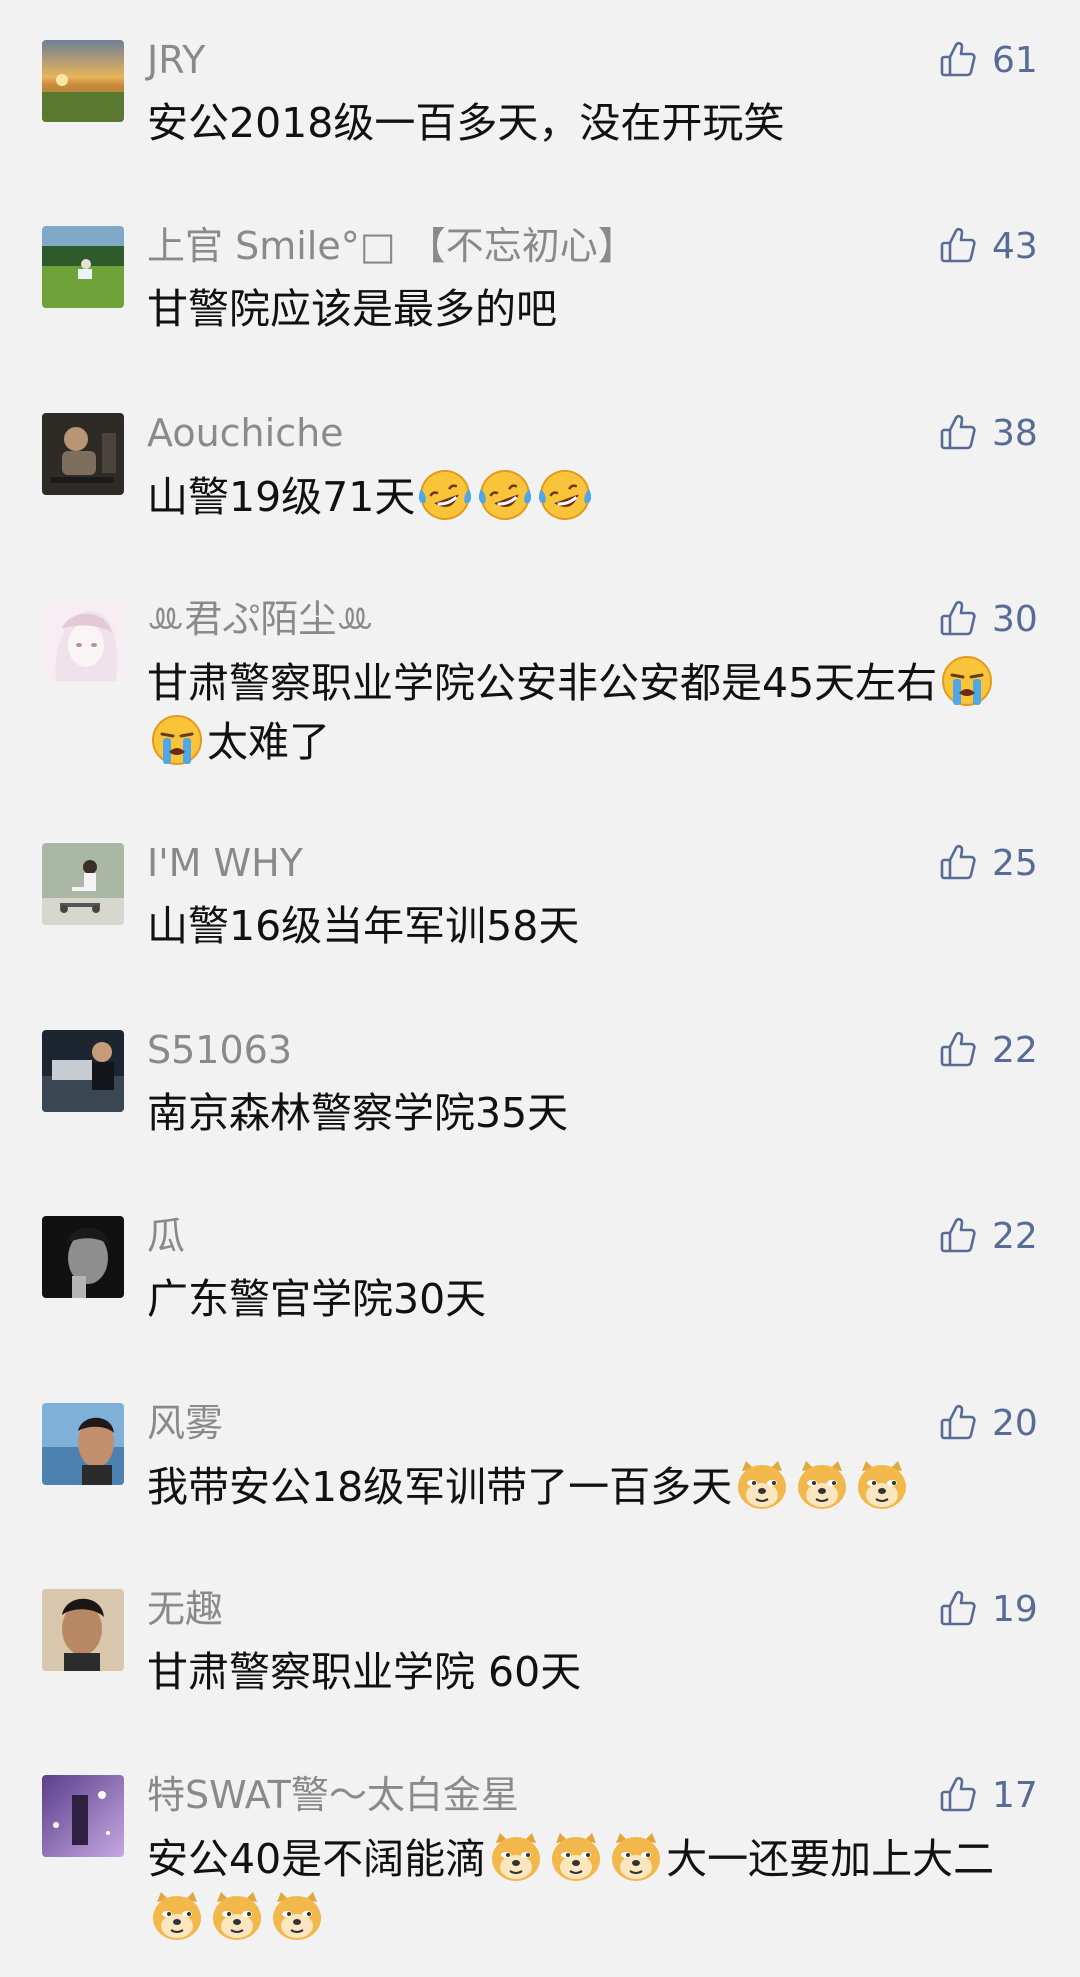 This screenshot has height=1977, width=1080. What do you see at coordinates (281, 497) in the screenshot?
I see `comment-text-segment: 山警19级71天` at bounding box center [281, 497].